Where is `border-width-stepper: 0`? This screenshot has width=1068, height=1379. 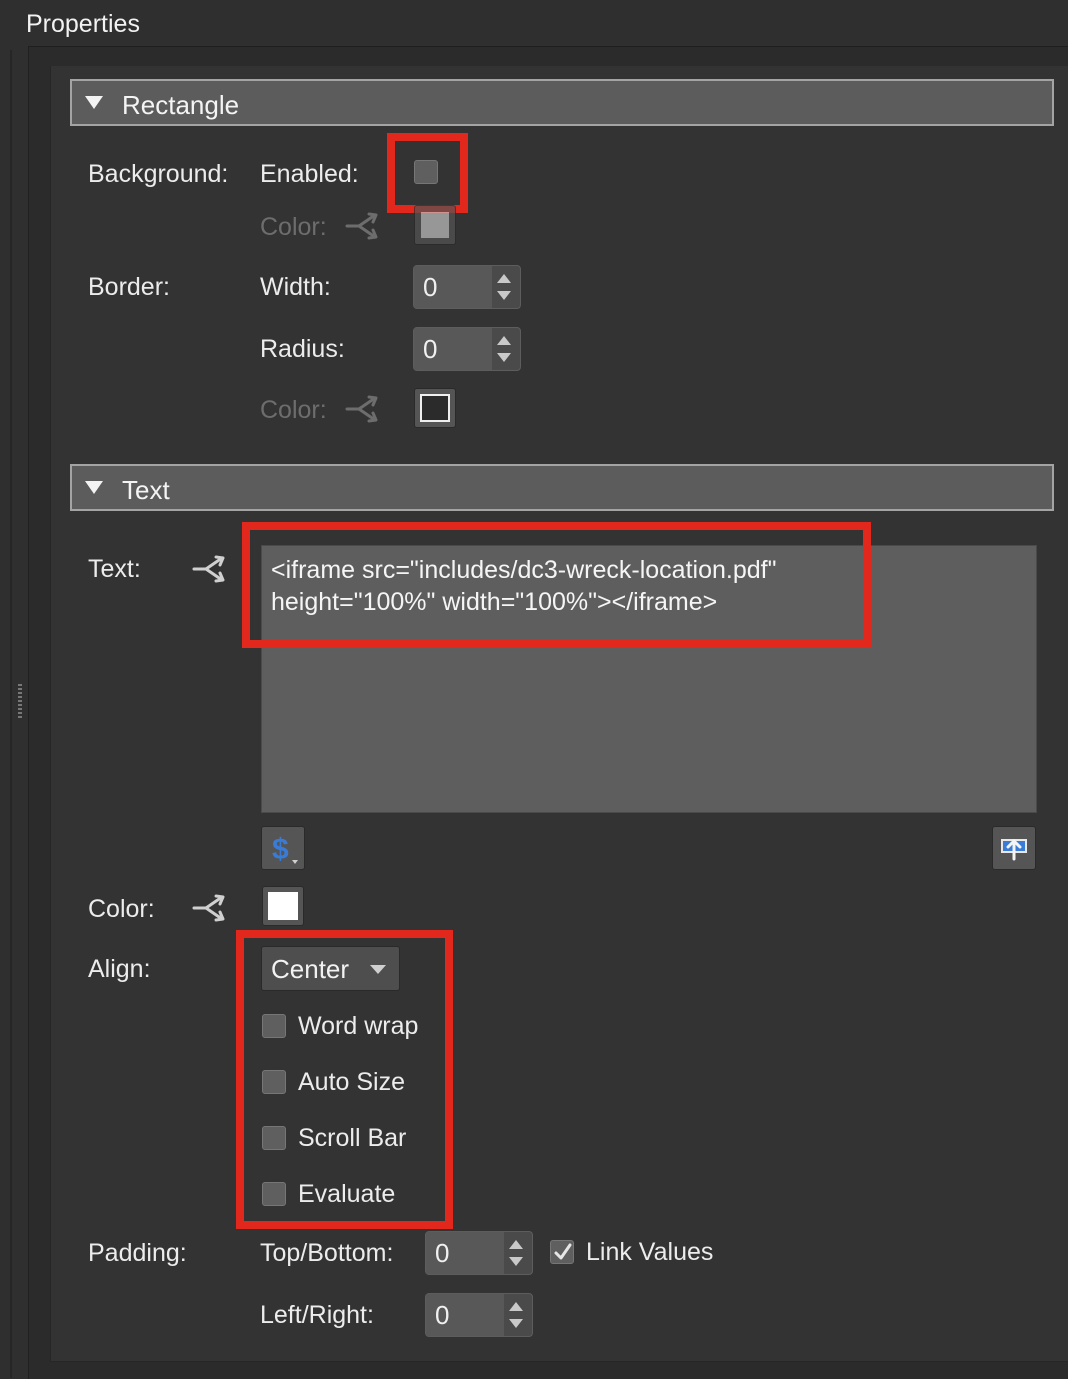
border-width-stepper: 0 is located at coordinates (467, 287).